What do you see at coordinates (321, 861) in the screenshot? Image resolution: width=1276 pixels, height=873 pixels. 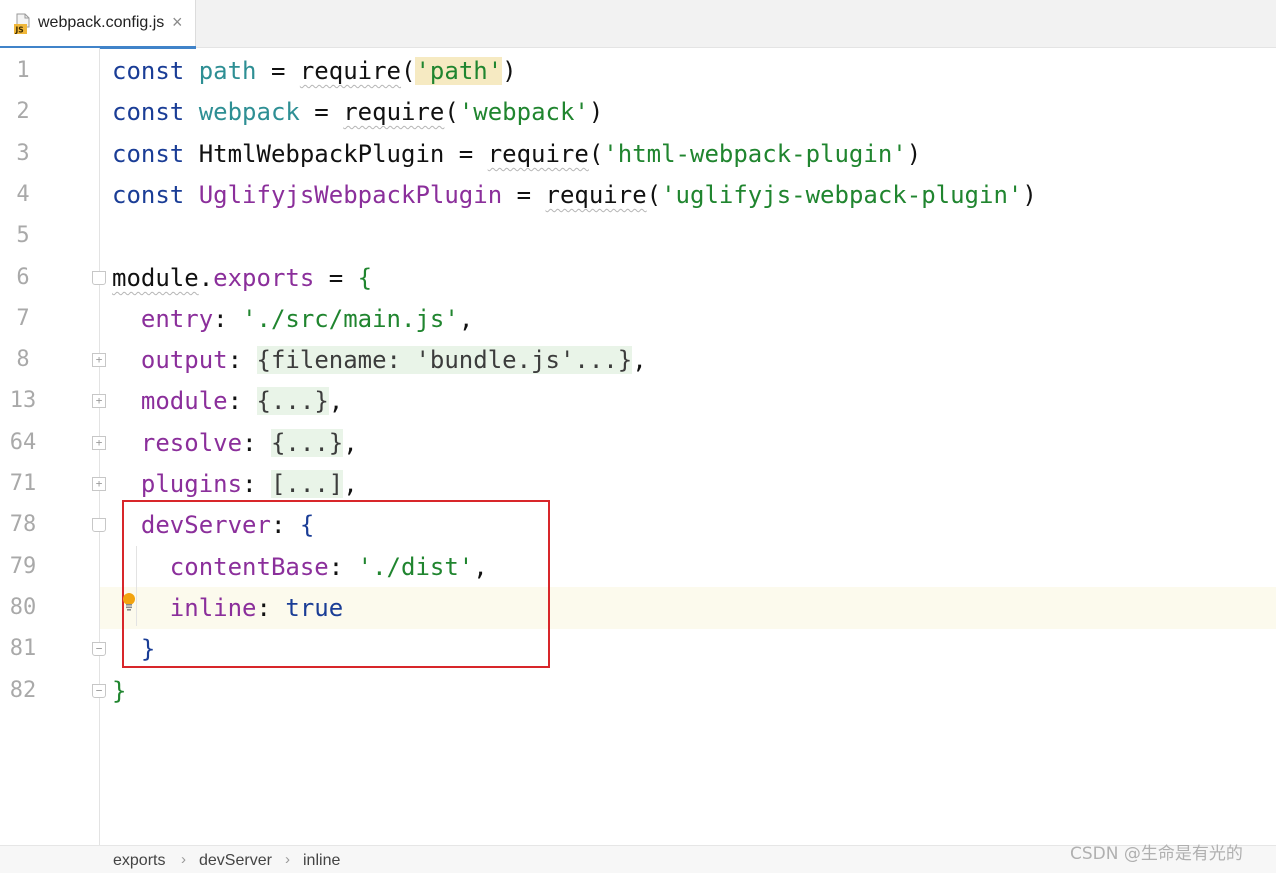 I see `breadcrumb-inline: inline` at bounding box center [321, 861].